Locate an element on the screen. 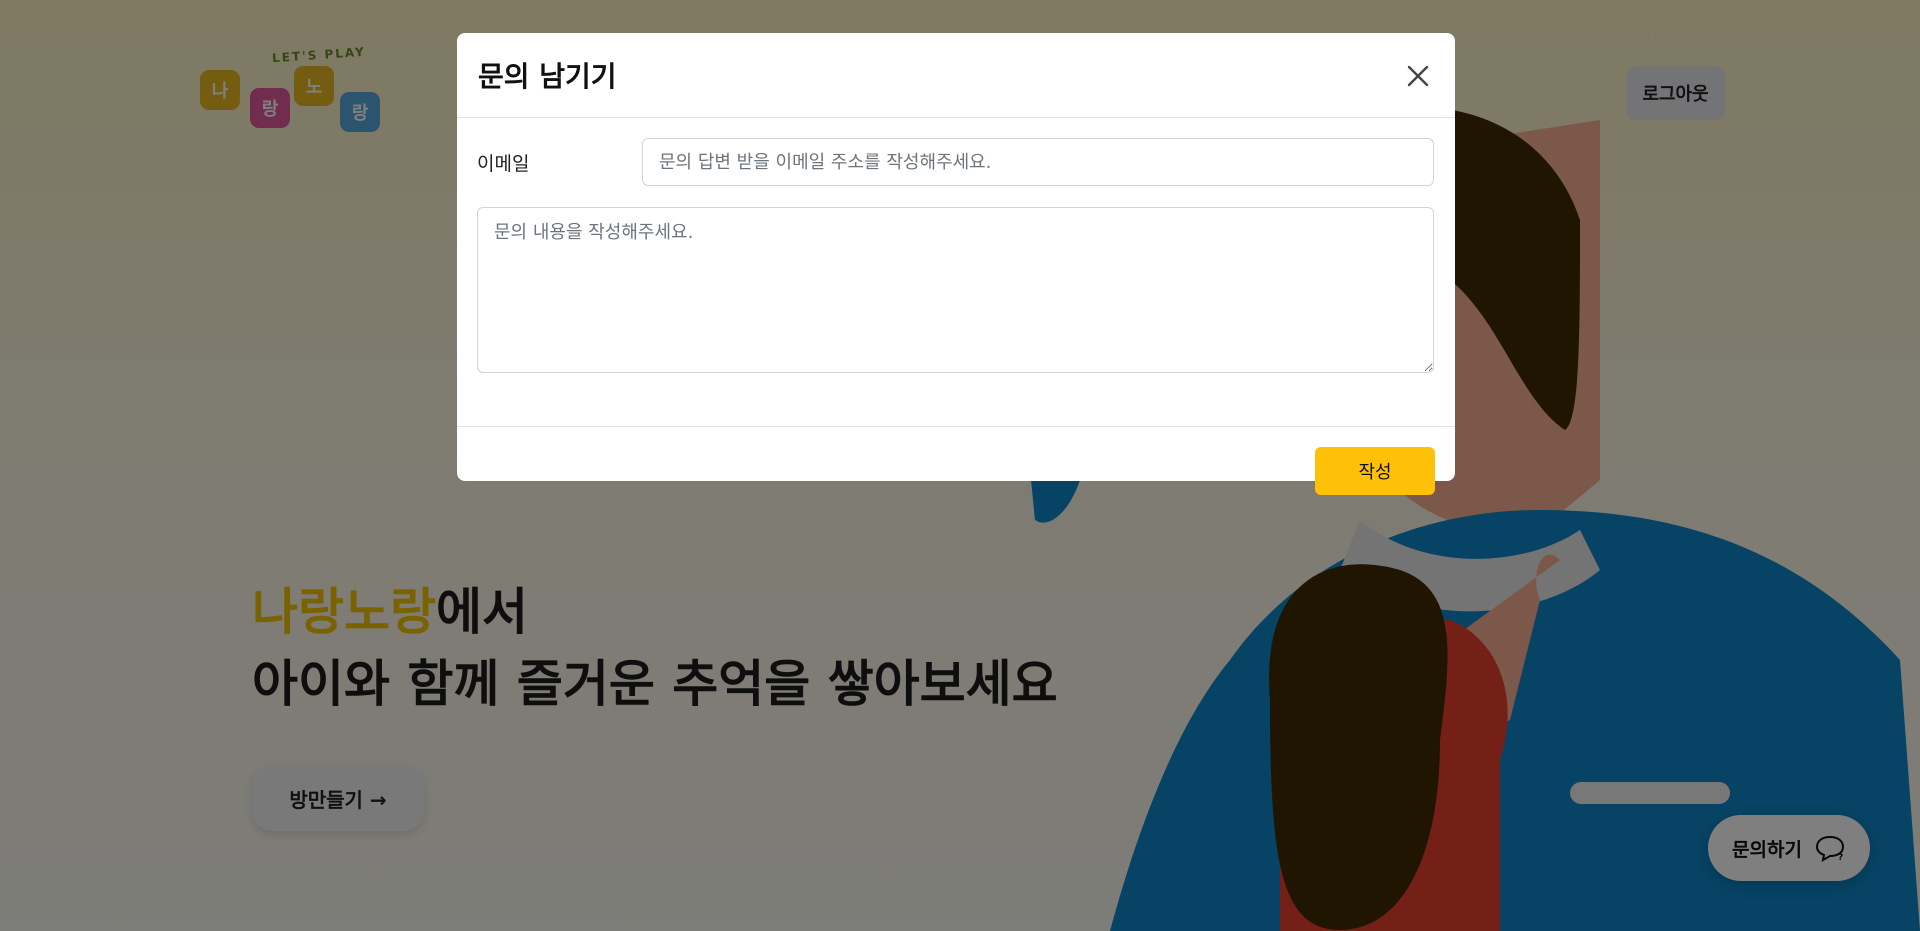  email-row: 이메일 is located at coordinates (956, 162).